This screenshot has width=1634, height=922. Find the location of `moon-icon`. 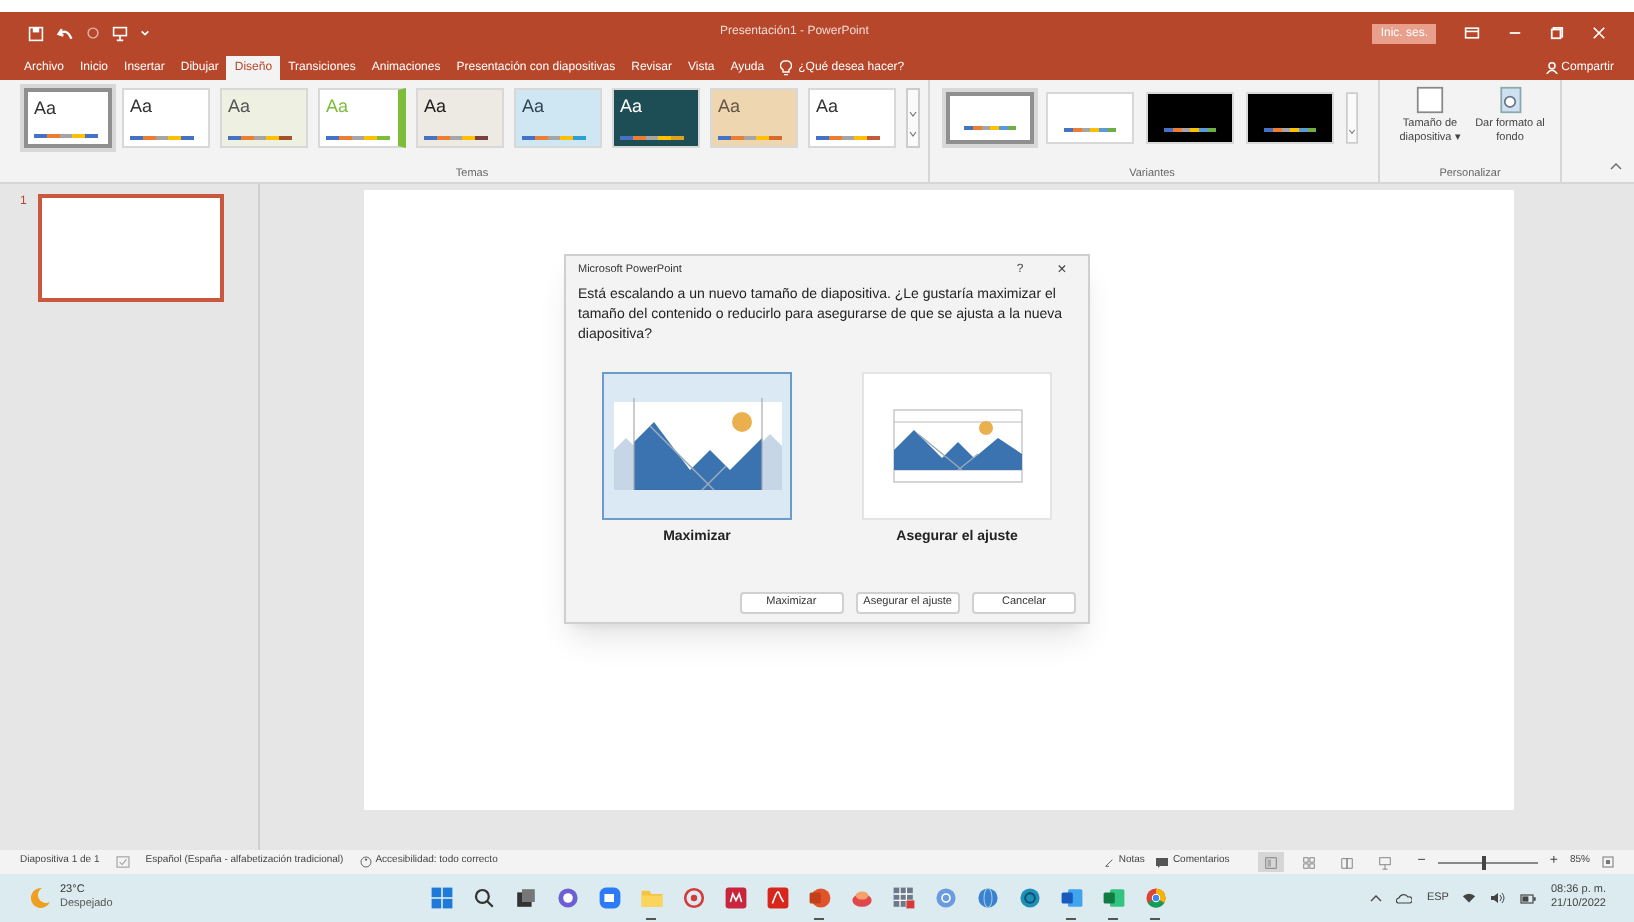

moon-icon is located at coordinates (40, 898).